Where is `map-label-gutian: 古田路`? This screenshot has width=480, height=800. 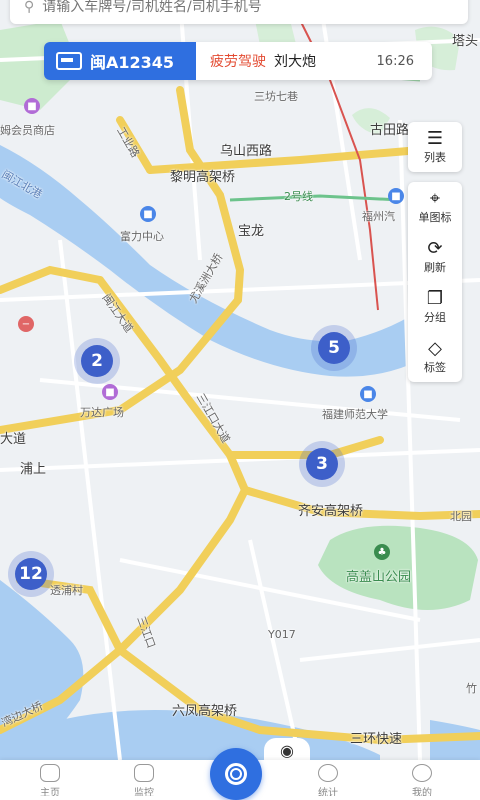 map-label-gutian: 古田路 is located at coordinates (390, 130).